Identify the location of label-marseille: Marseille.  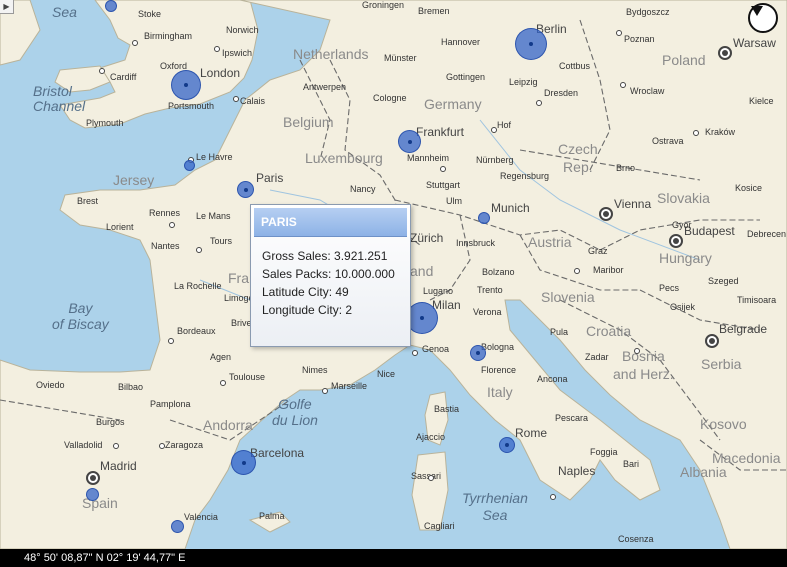
(349, 386).